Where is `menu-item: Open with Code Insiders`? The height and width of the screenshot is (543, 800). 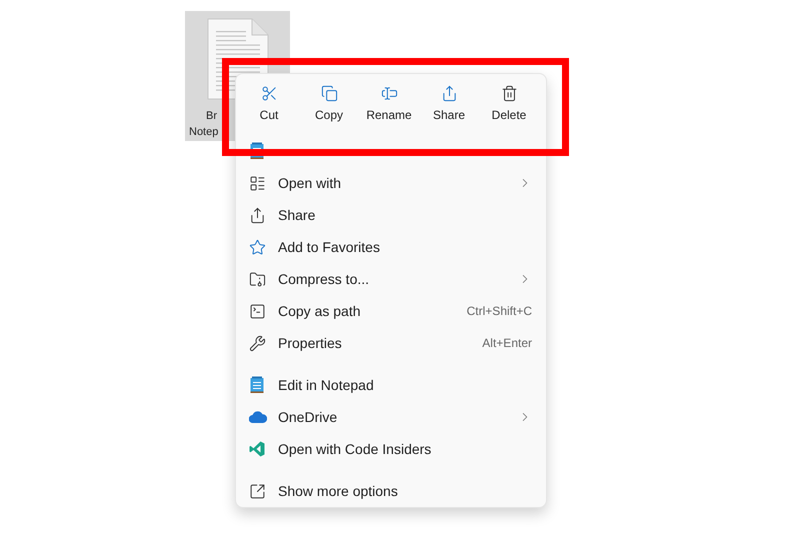 menu-item: Open with Code Insiders is located at coordinates (391, 449).